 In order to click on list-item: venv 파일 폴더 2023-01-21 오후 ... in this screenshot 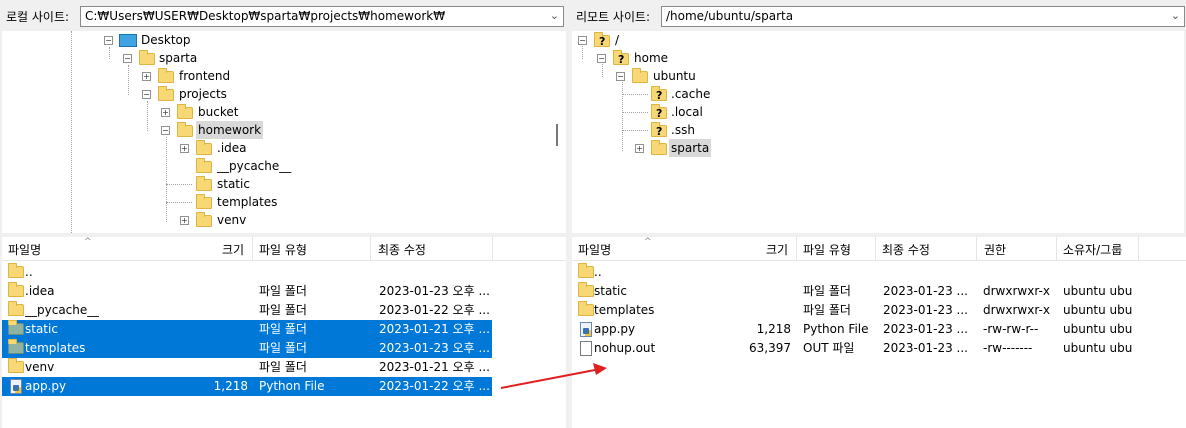, I will do `click(247, 367)`.